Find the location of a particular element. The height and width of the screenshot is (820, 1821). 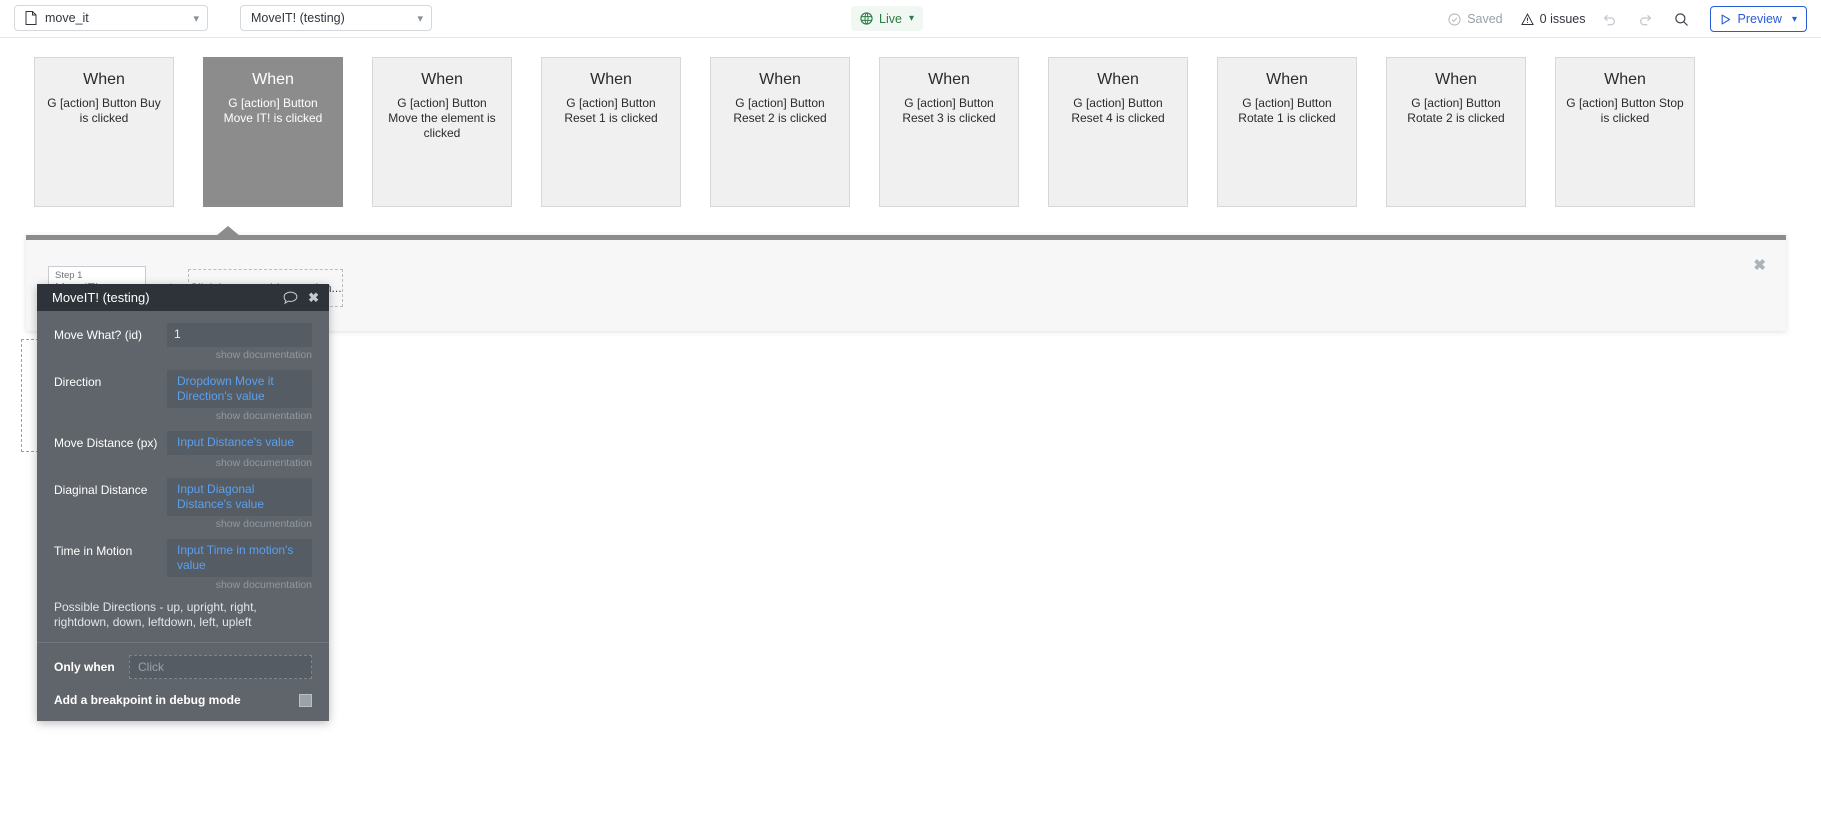

undo-icon is located at coordinates (1610, 19).